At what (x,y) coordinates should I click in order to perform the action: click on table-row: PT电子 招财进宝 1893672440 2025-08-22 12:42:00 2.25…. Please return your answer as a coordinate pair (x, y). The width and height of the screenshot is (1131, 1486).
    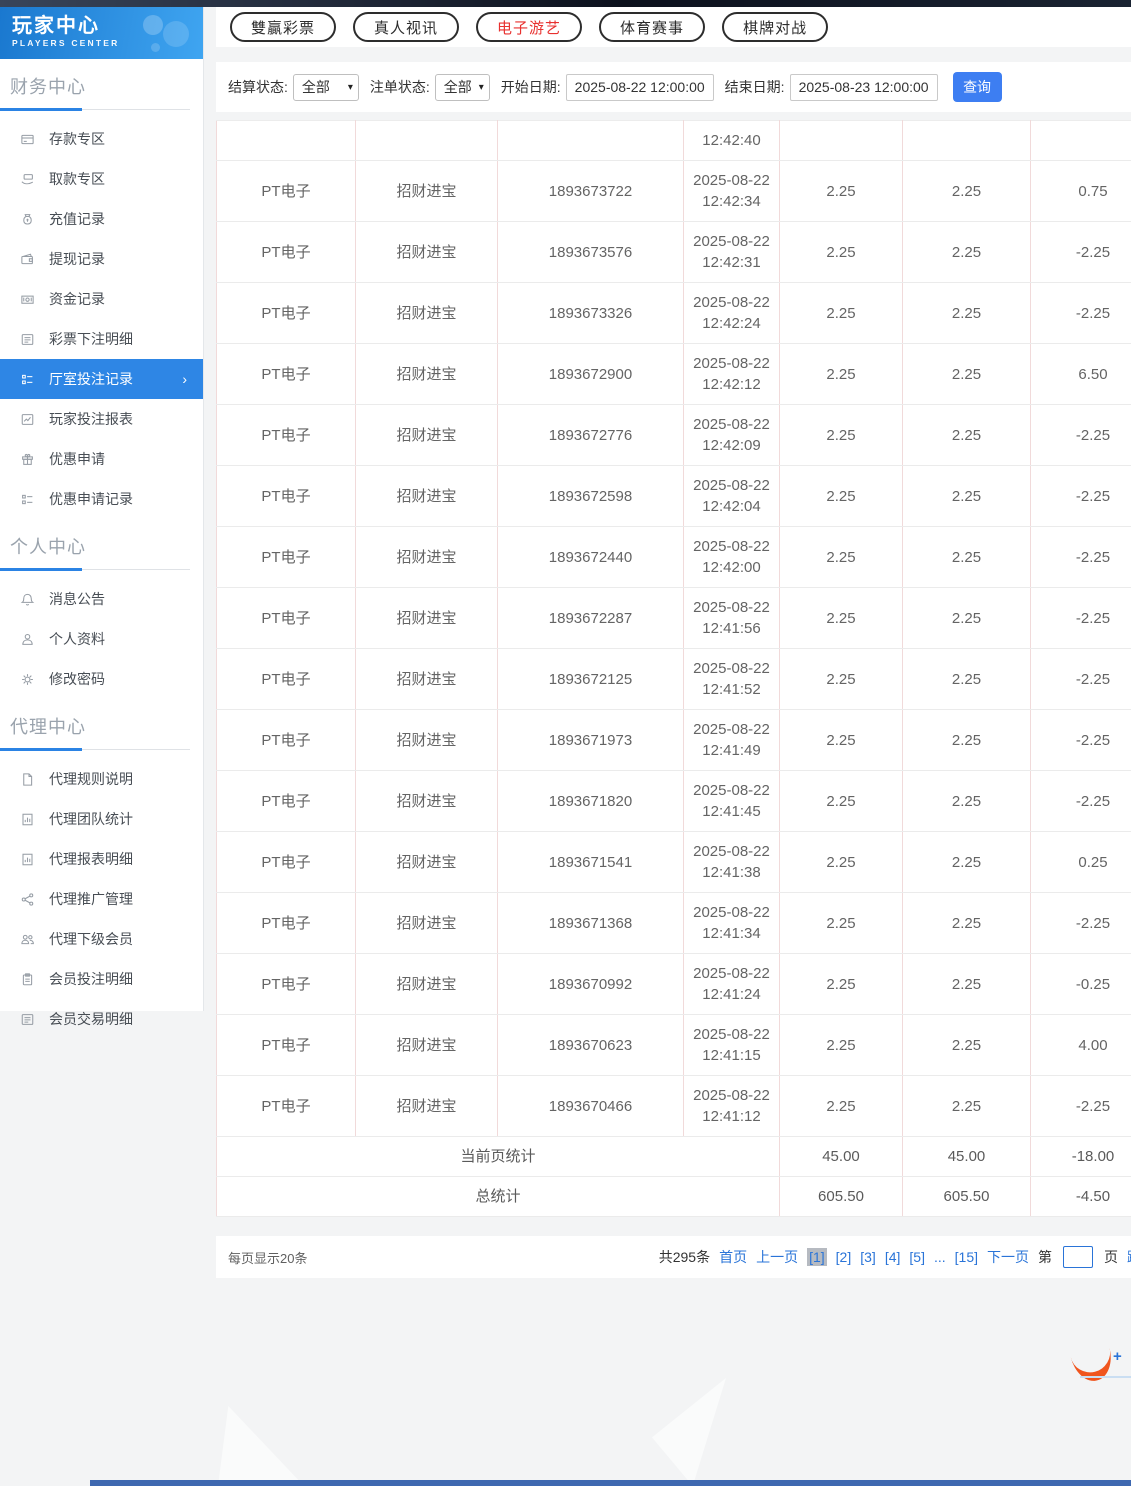
    Looking at the image, I should click on (673, 557).